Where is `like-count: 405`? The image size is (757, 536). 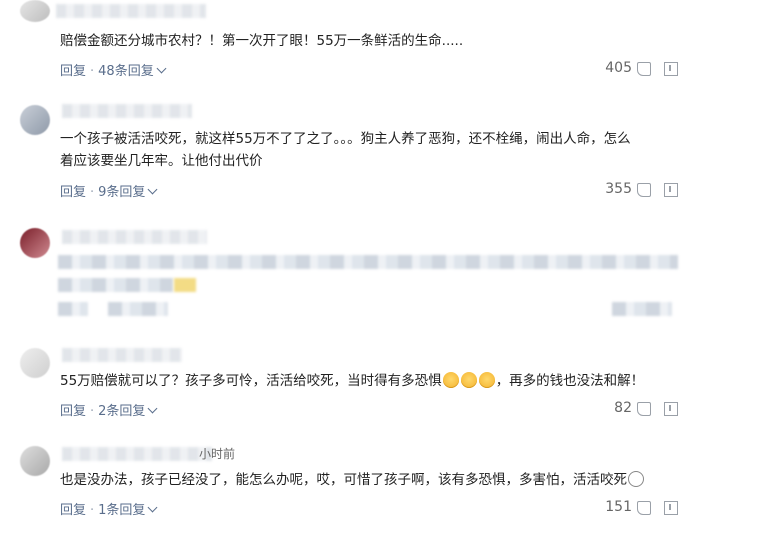
like-count: 405 is located at coordinates (618, 68).